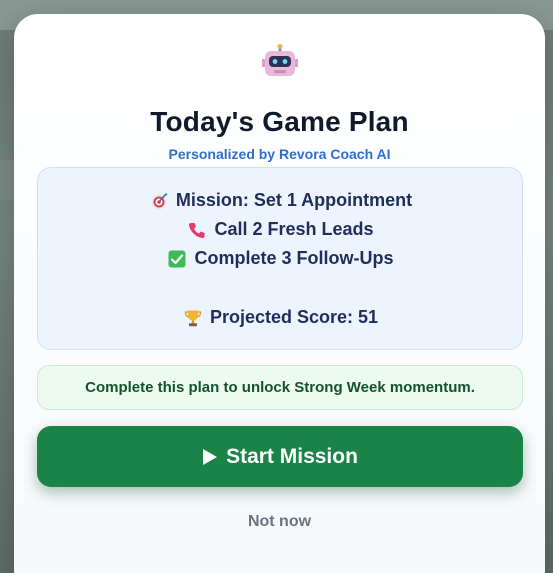  Describe the element at coordinates (177, 258) in the screenshot. I see `check-box-icon` at that location.